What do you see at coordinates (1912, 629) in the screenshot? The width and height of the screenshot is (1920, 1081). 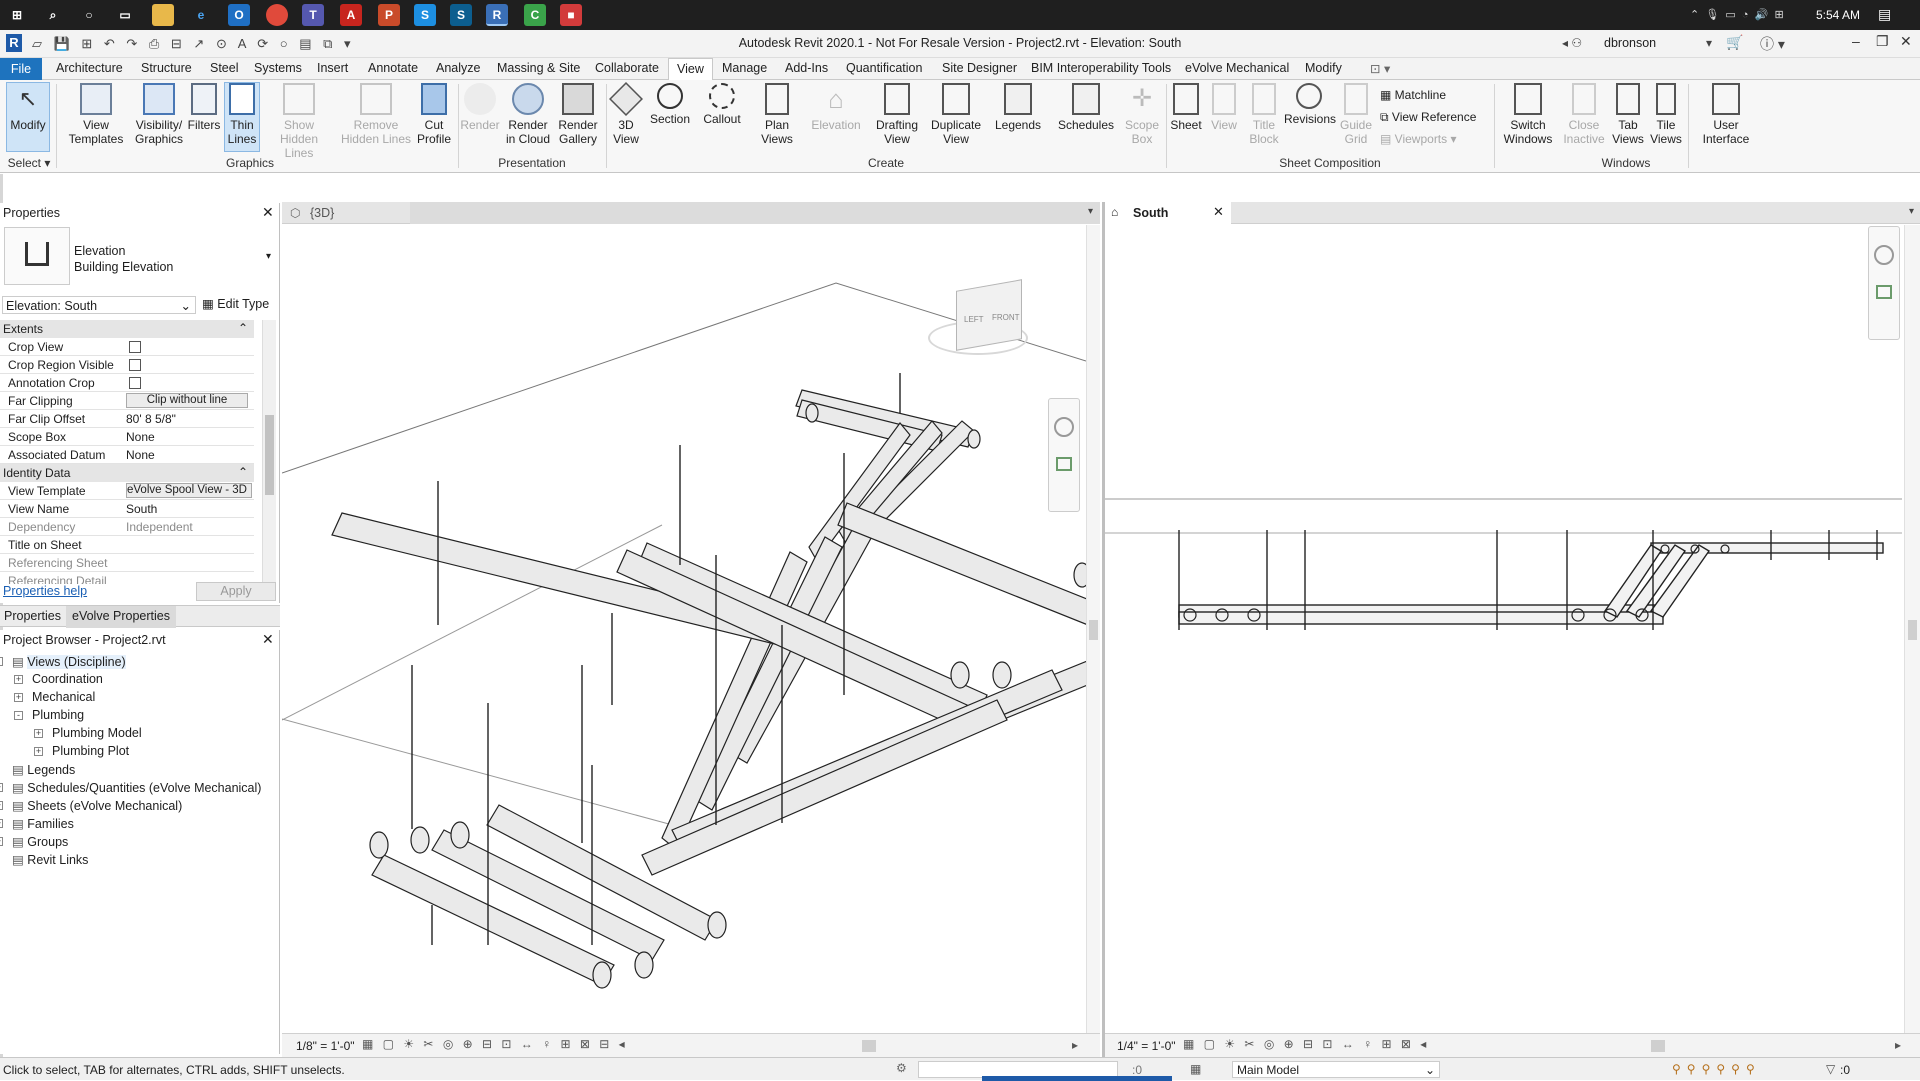 I see `south-vertical-scrollbar` at bounding box center [1912, 629].